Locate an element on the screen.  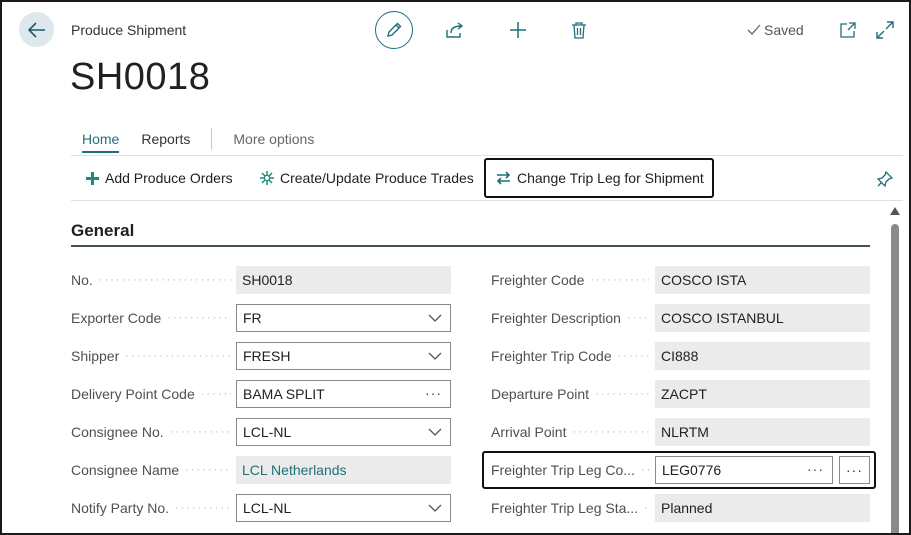
consignee-name-link: LCL Netherlands is located at coordinates (343, 470).